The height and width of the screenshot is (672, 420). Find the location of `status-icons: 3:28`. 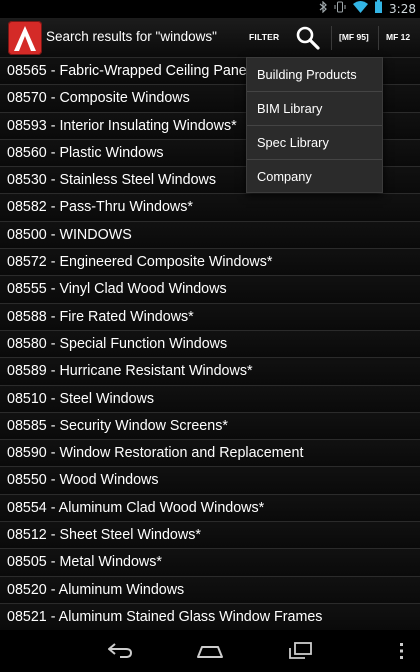

status-icons: 3:28 is located at coordinates (367, 9).